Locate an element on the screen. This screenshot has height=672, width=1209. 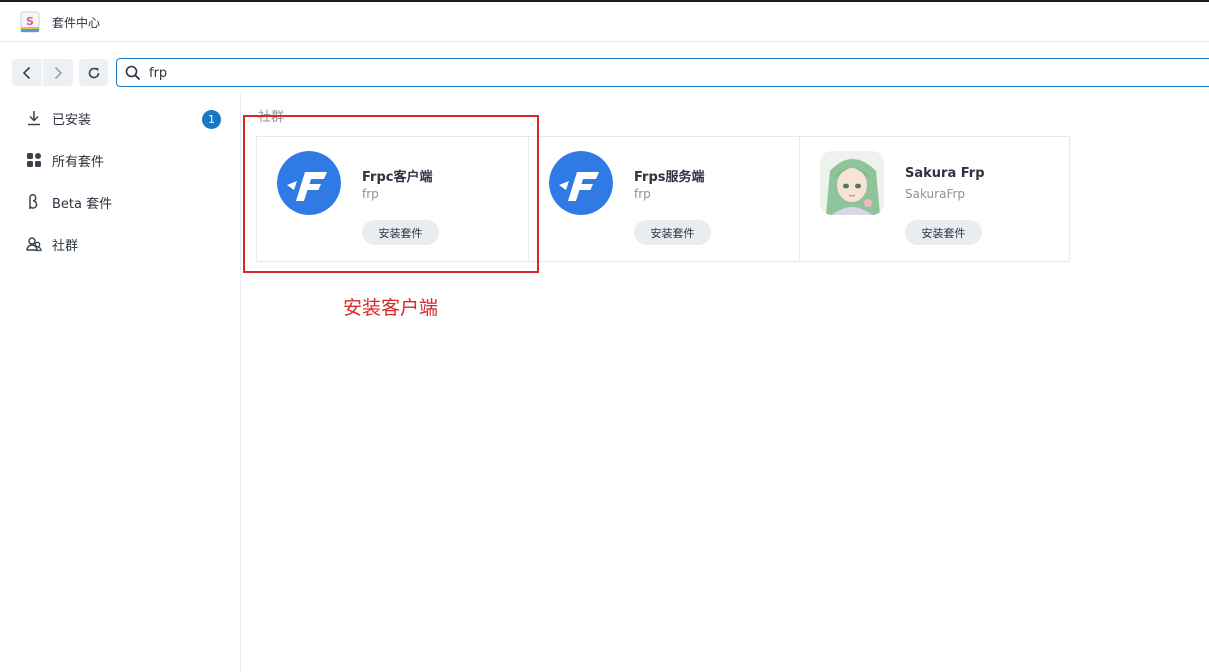
refresh-icon is located at coordinates (93, 72).